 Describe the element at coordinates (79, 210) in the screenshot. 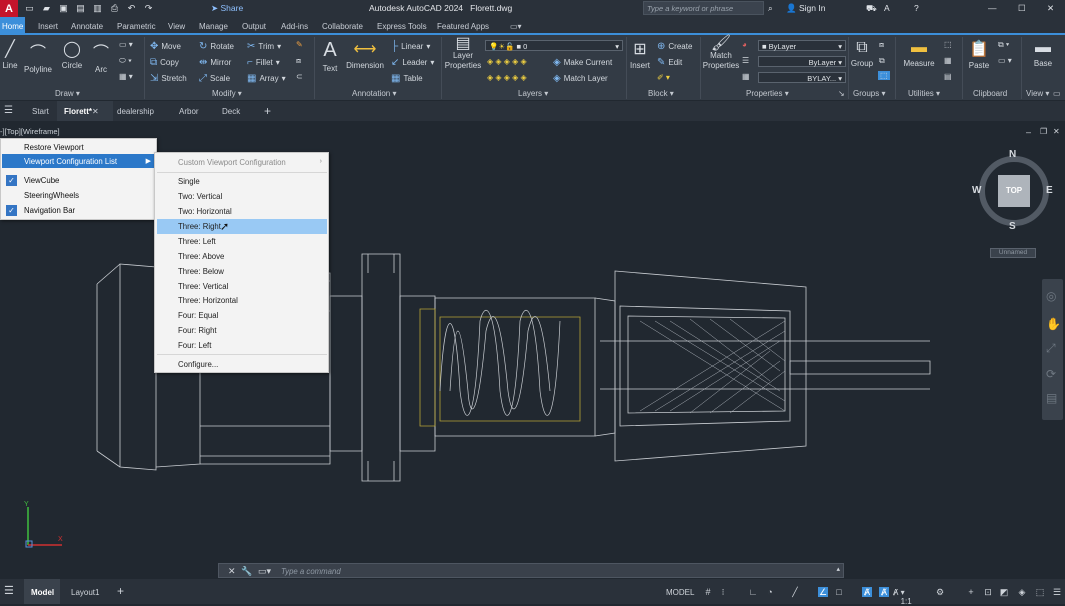

I see `menu-item-navigation-bar: ✓ Navigation Bar` at that location.